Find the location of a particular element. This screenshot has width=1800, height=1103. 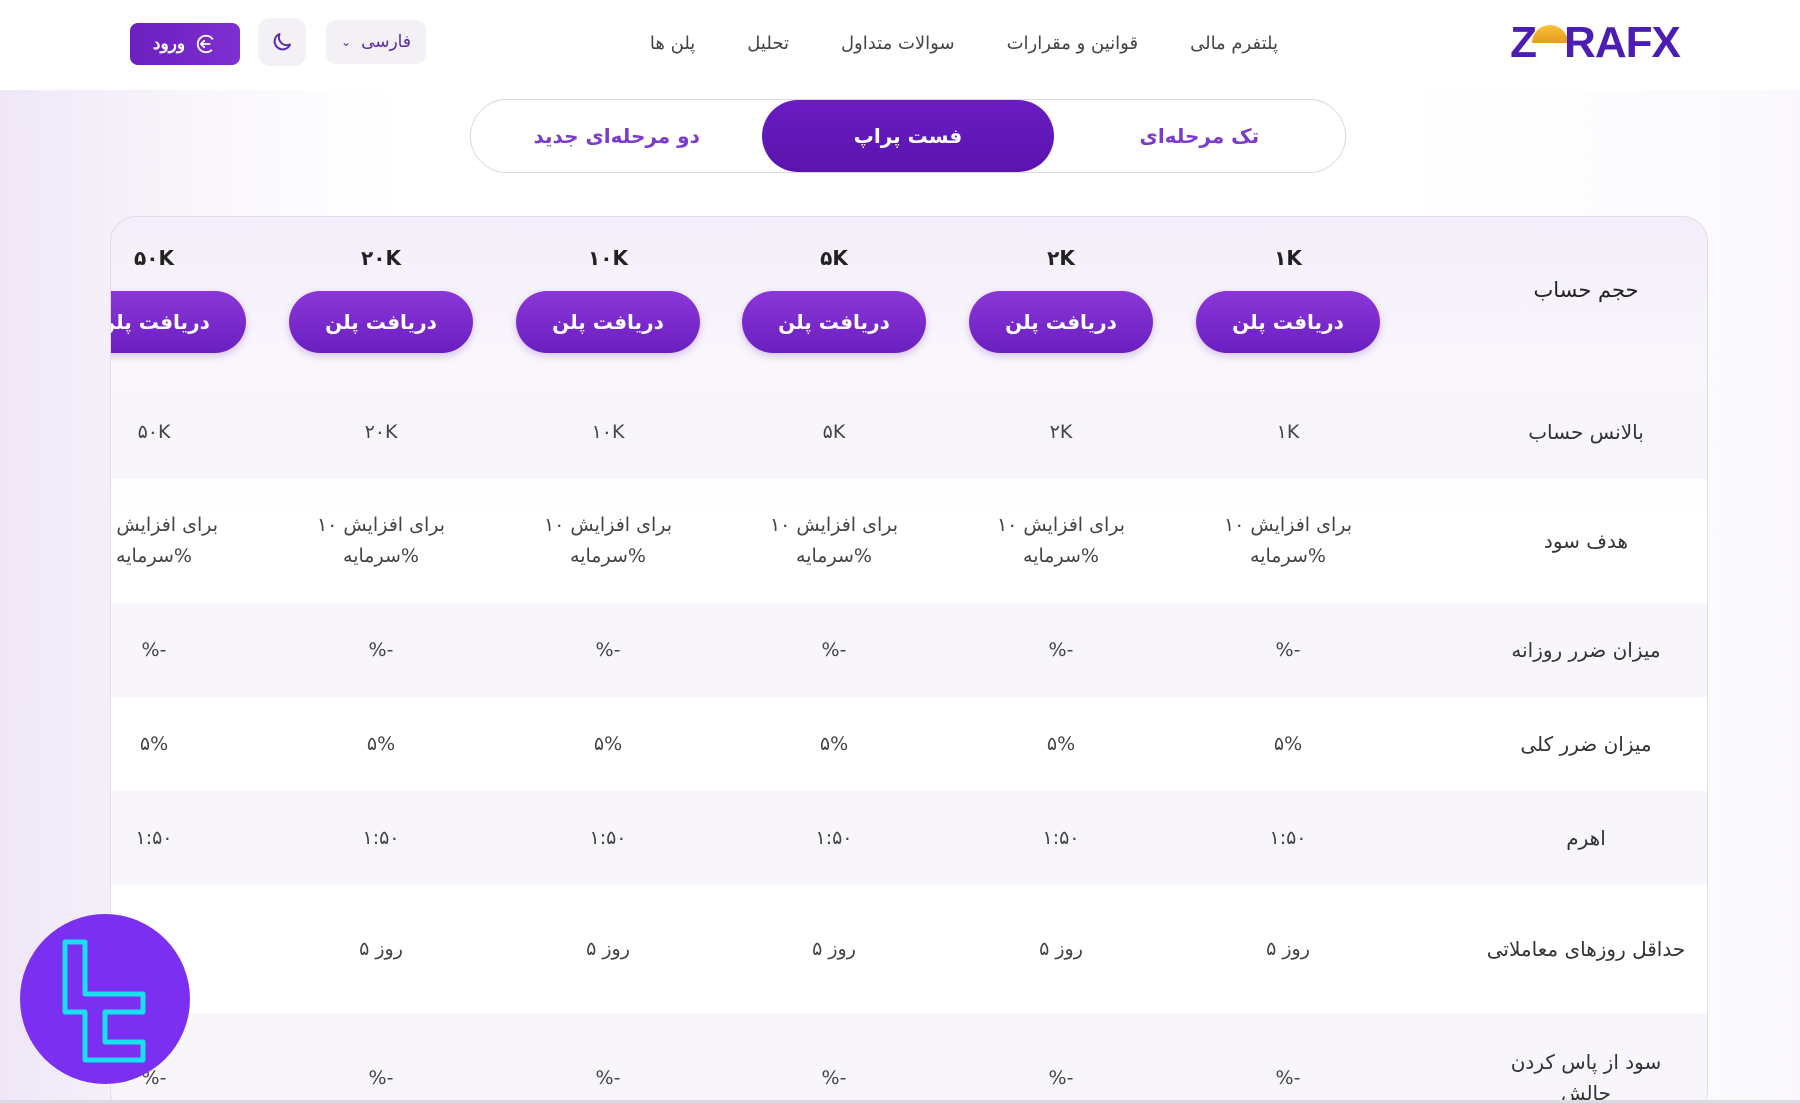

sun-logo-icon is located at coordinates (1550, 34).